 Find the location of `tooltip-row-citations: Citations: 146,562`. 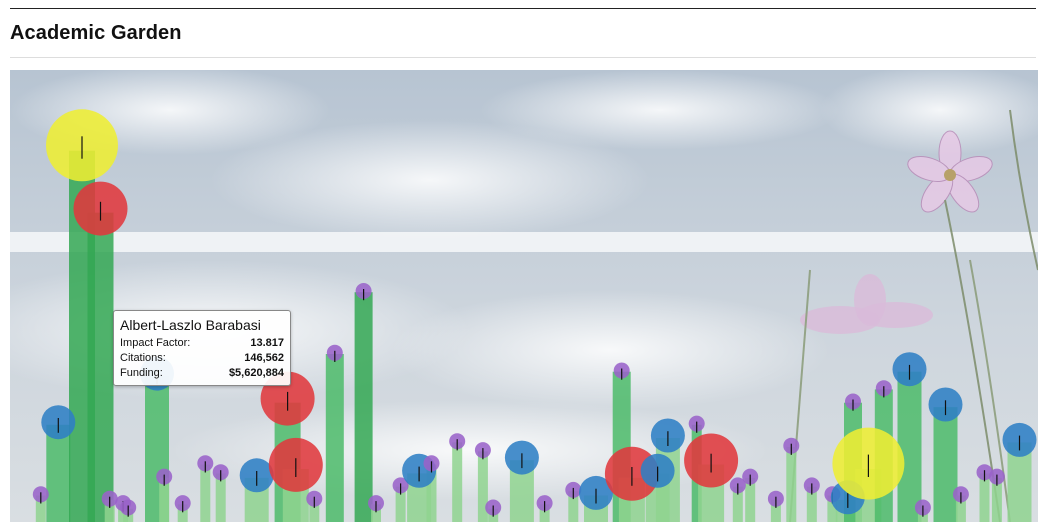

tooltip-row-citations: Citations: 146,562 is located at coordinates (202, 358).